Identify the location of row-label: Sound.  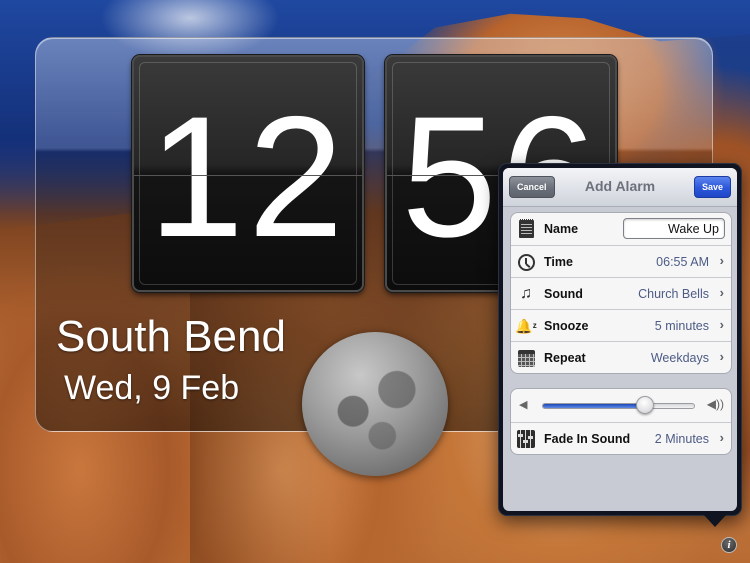
(563, 294).